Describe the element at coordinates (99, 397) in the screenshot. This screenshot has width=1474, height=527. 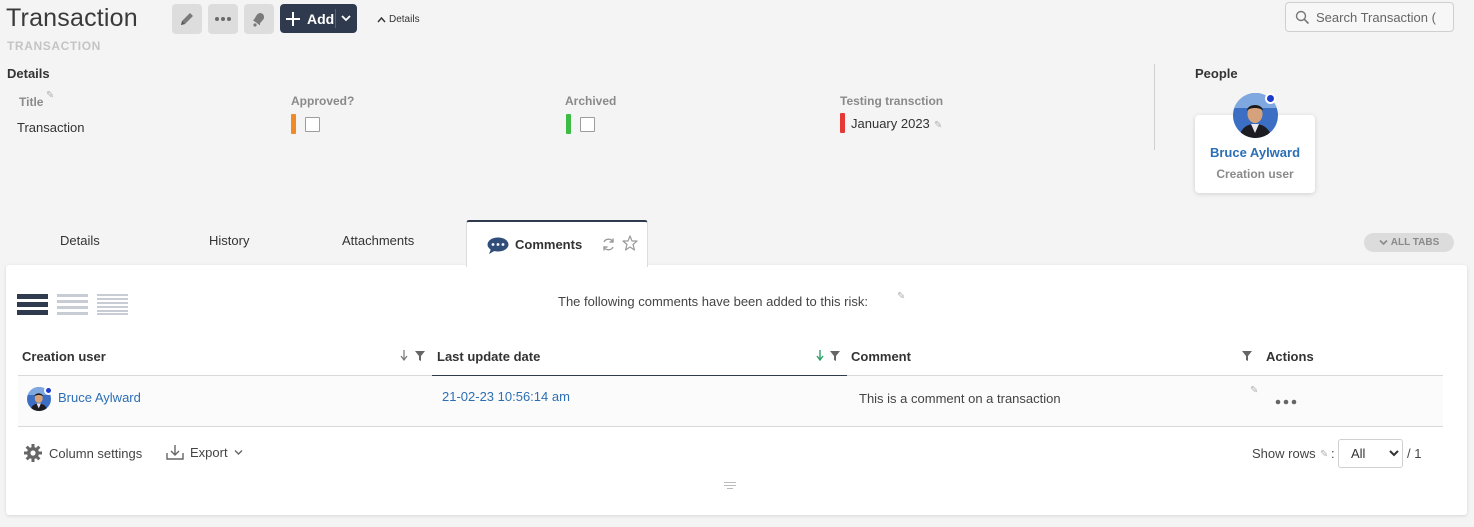
I see `row-creation-user: Bruce Aylward` at that location.